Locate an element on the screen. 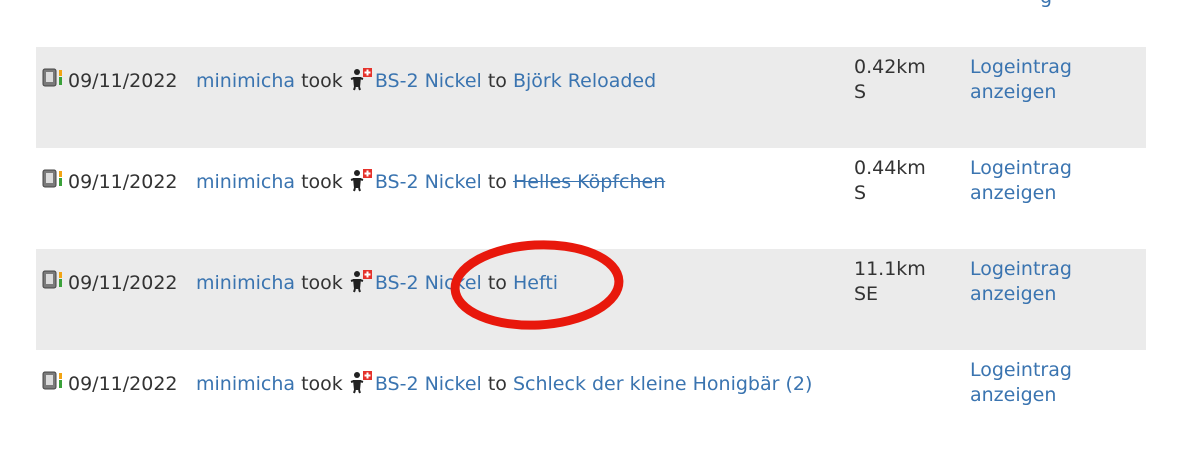  distance: 0.42km is located at coordinates (890, 67).